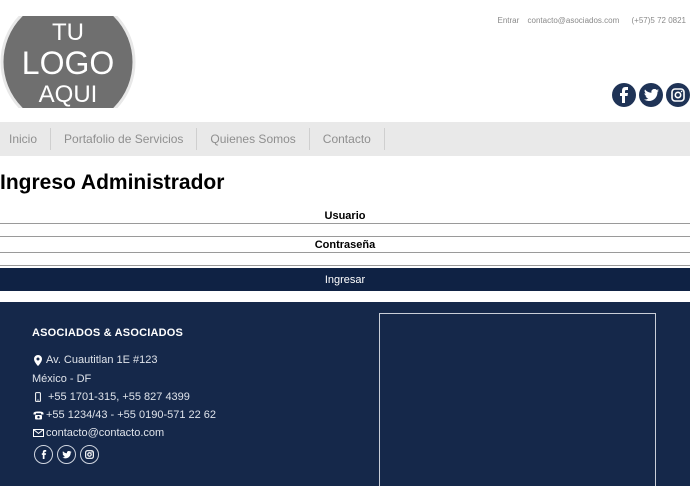 The image size is (690, 486). I want to click on username-input, so click(345, 230).